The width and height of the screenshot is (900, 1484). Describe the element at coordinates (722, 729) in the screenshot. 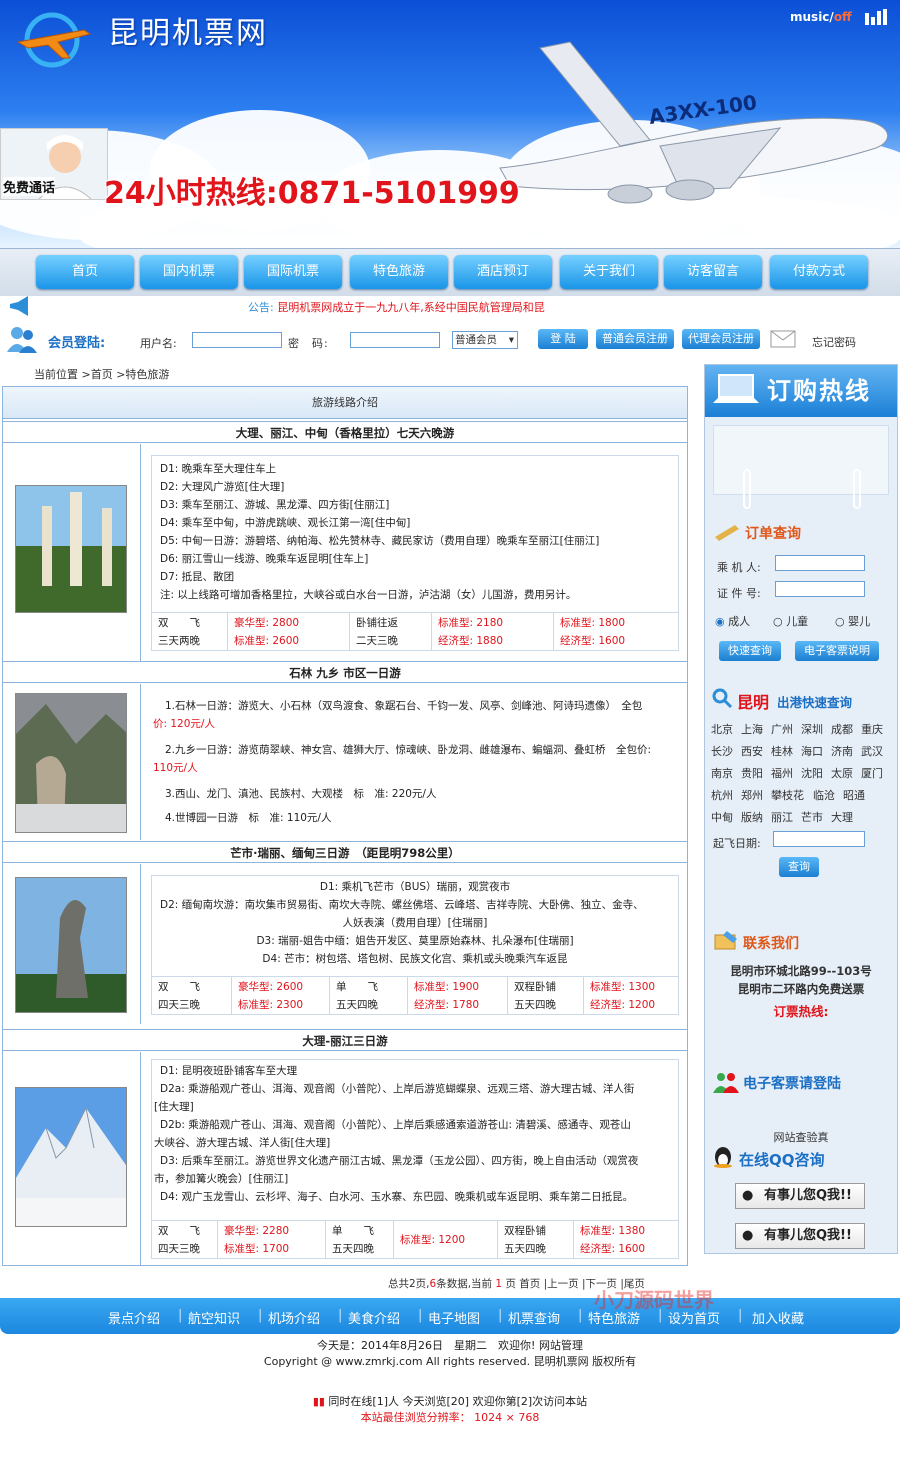

I see `city-link: 北京` at that location.